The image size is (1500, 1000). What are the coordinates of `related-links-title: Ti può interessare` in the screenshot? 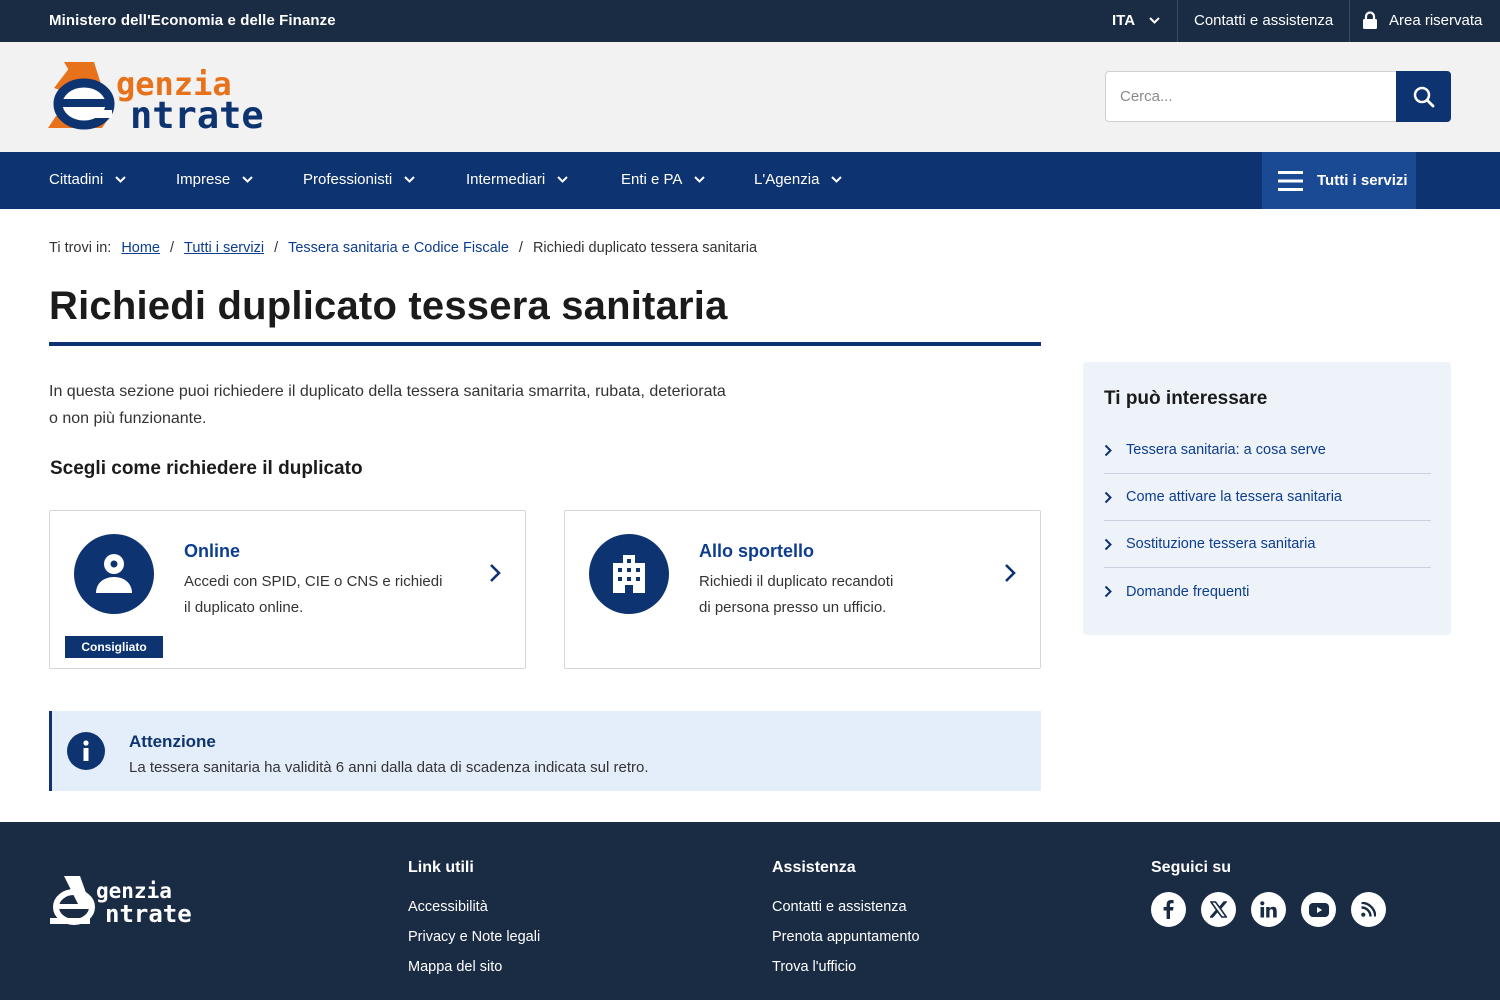 It's located at (1186, 398).